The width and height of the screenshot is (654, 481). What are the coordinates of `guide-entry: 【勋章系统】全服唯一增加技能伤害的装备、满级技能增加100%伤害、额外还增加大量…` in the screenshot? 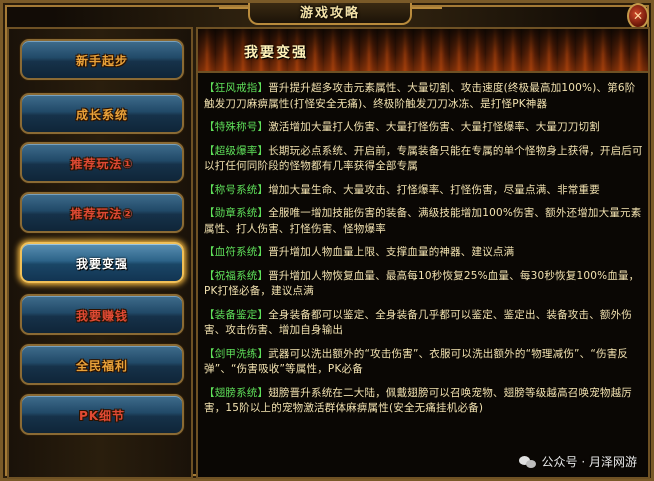 It's located at (424, 221).